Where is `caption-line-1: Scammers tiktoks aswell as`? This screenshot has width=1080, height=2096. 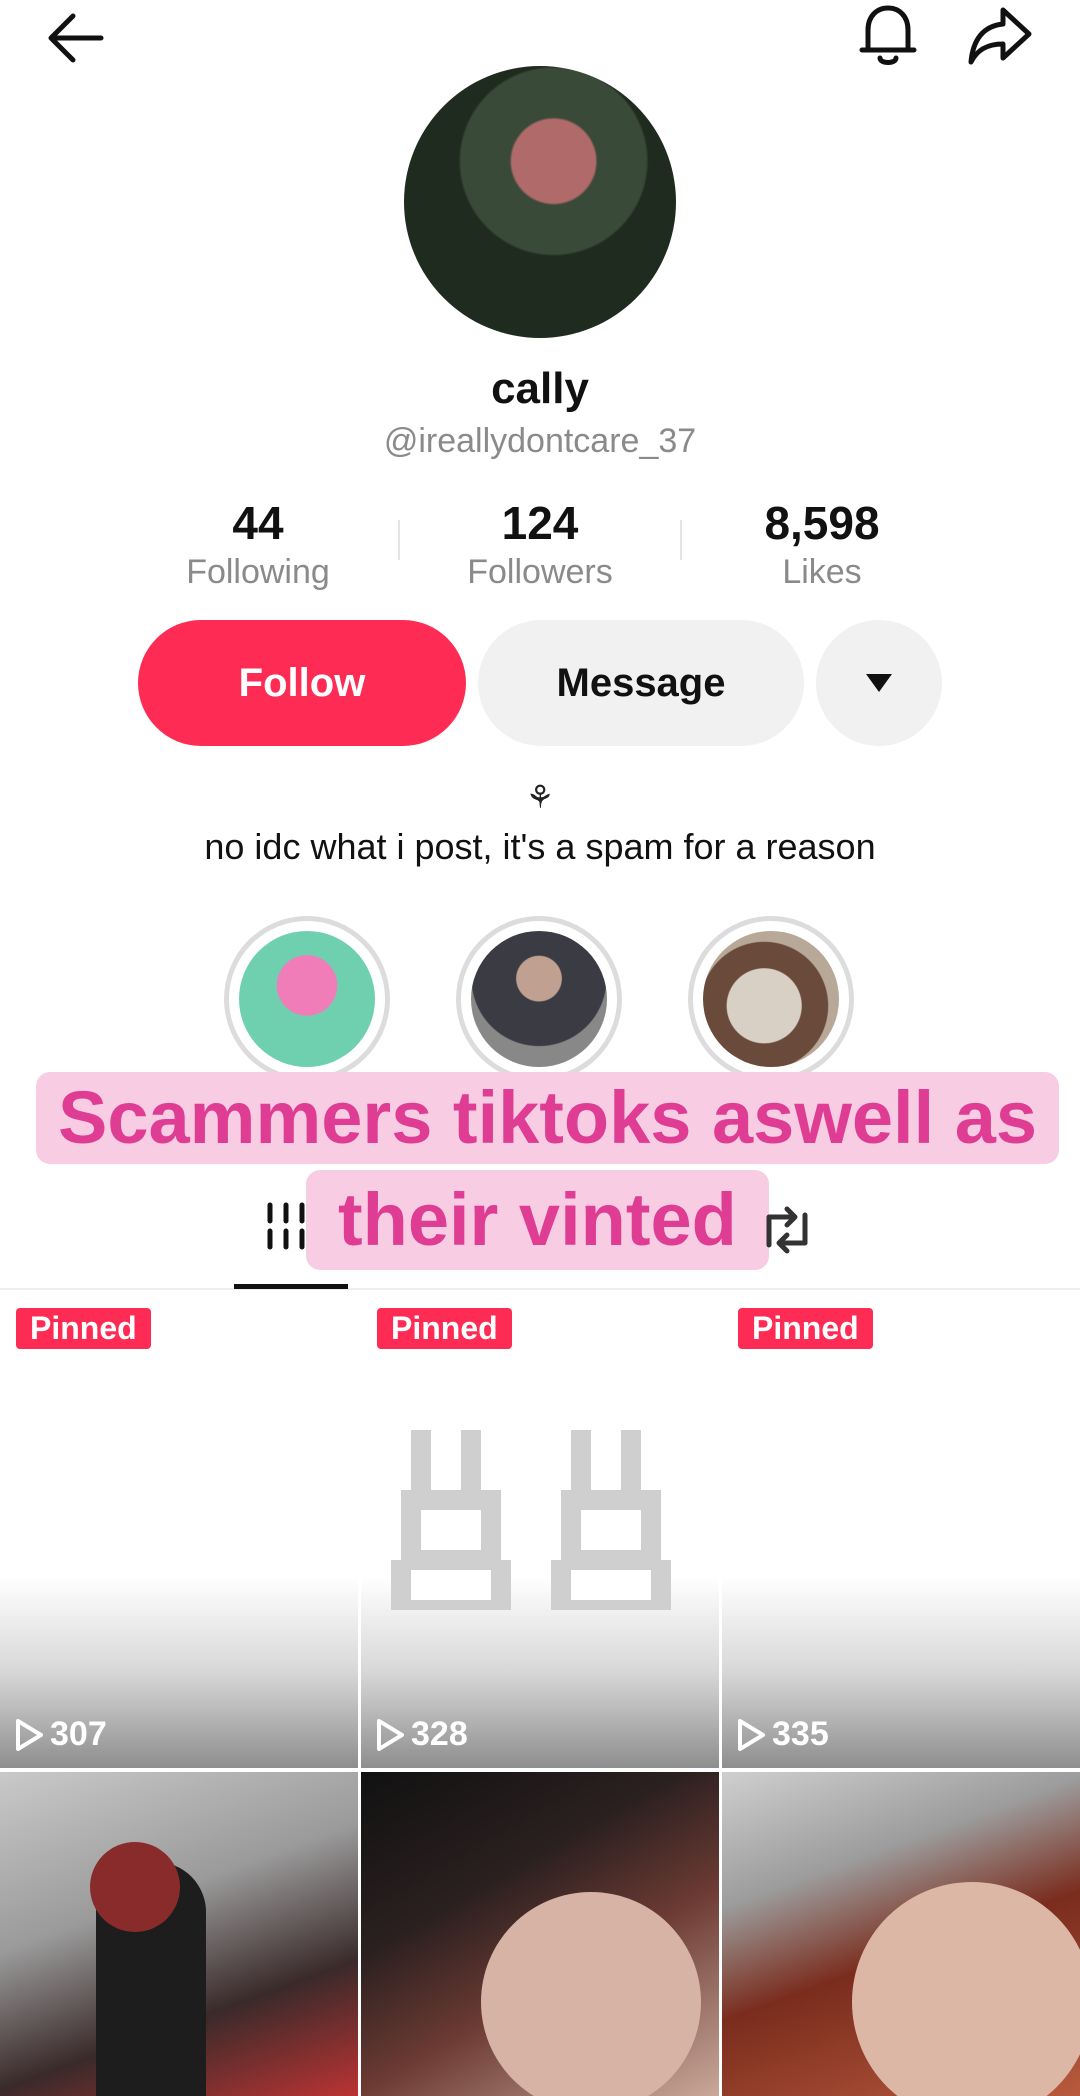
caption-line-1: Scammers tiktoks aswell as is located at coordinates (548, 1118).